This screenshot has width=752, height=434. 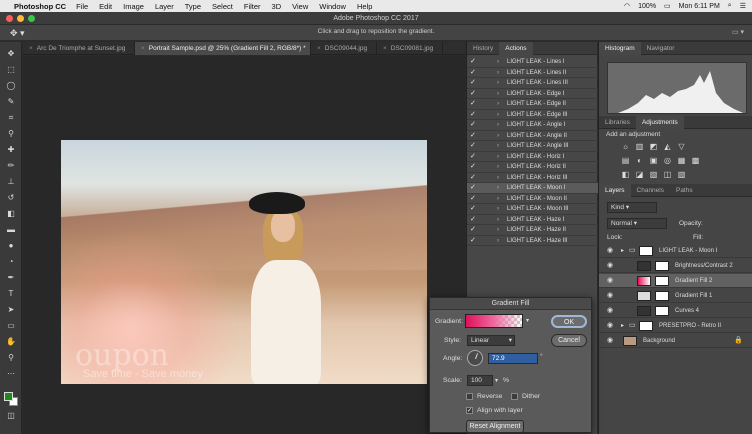 What do you see at coordinates (300, 6) in the screenshot?
I see `menu-view: View` at bounding box center [300, 6].